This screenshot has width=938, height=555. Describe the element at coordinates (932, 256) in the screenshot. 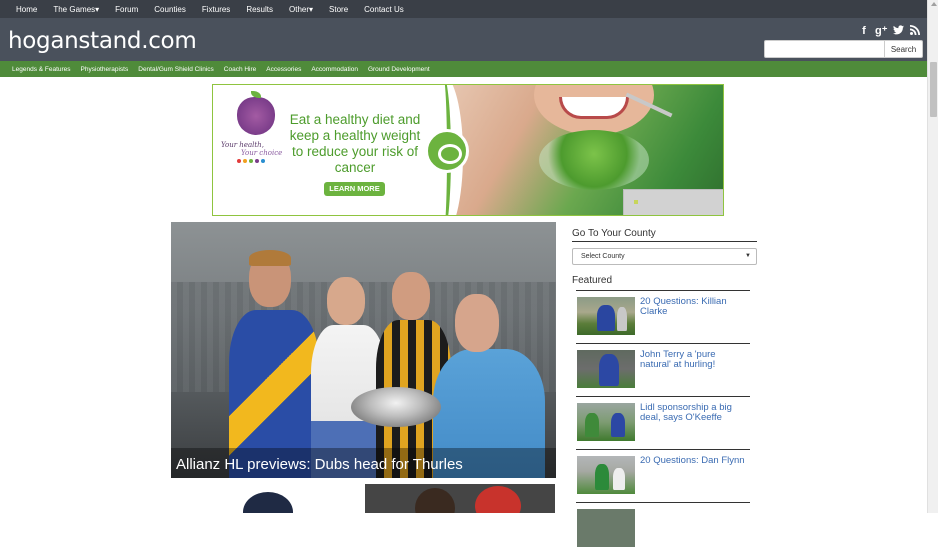

I see `page-scrollbar` at that location.